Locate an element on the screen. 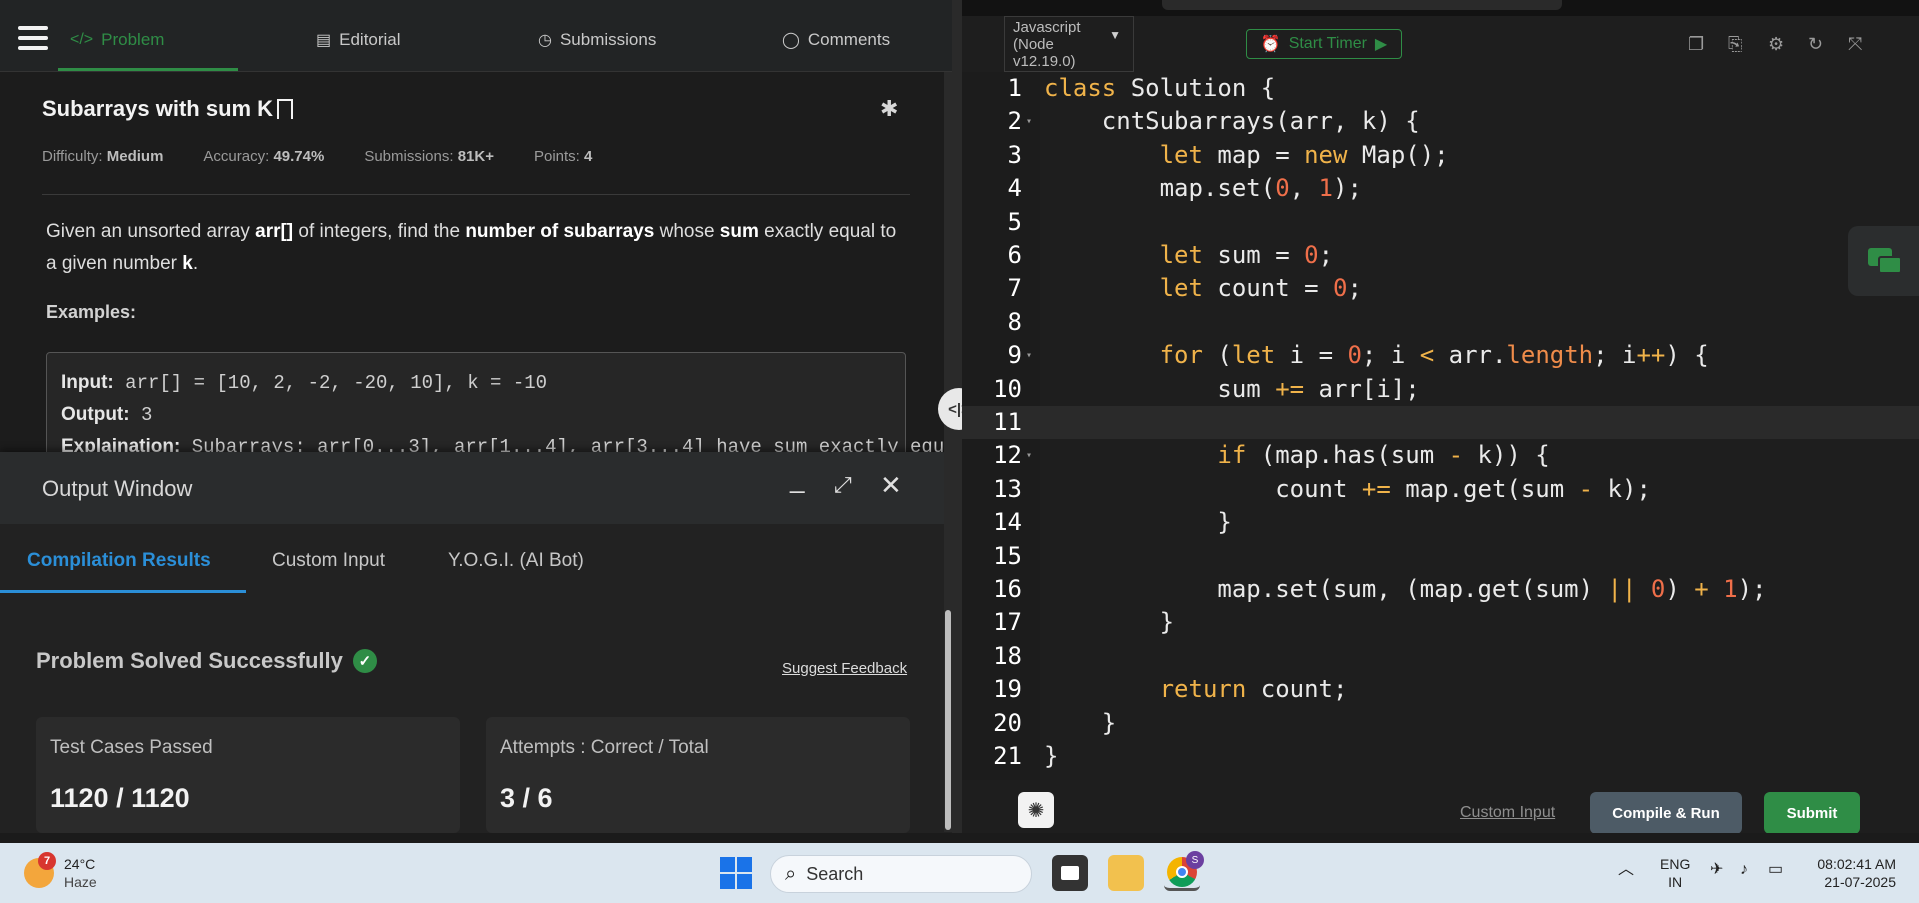 The image size is (1919, 903). desc-bold: k is located at coordinates (187, 263).